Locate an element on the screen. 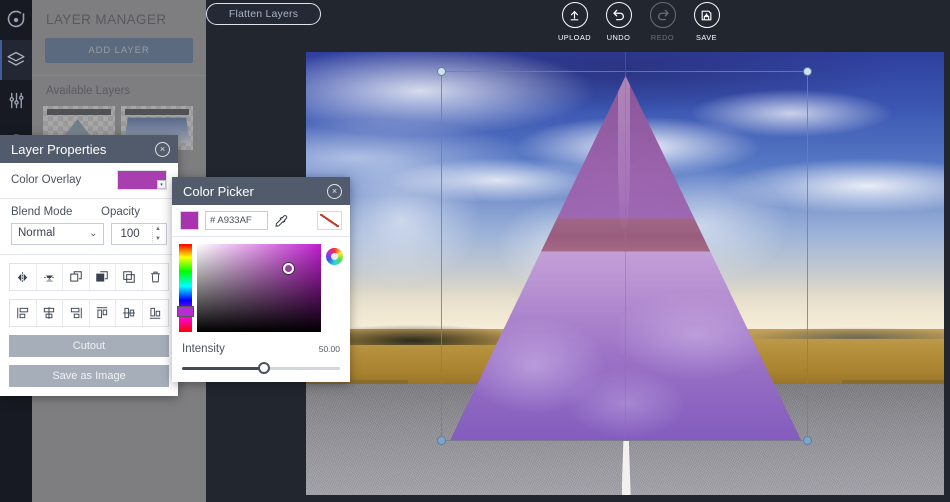 The height and width of the screenshot is (502, 950). logo-icon is located at coordinates (16, 20).